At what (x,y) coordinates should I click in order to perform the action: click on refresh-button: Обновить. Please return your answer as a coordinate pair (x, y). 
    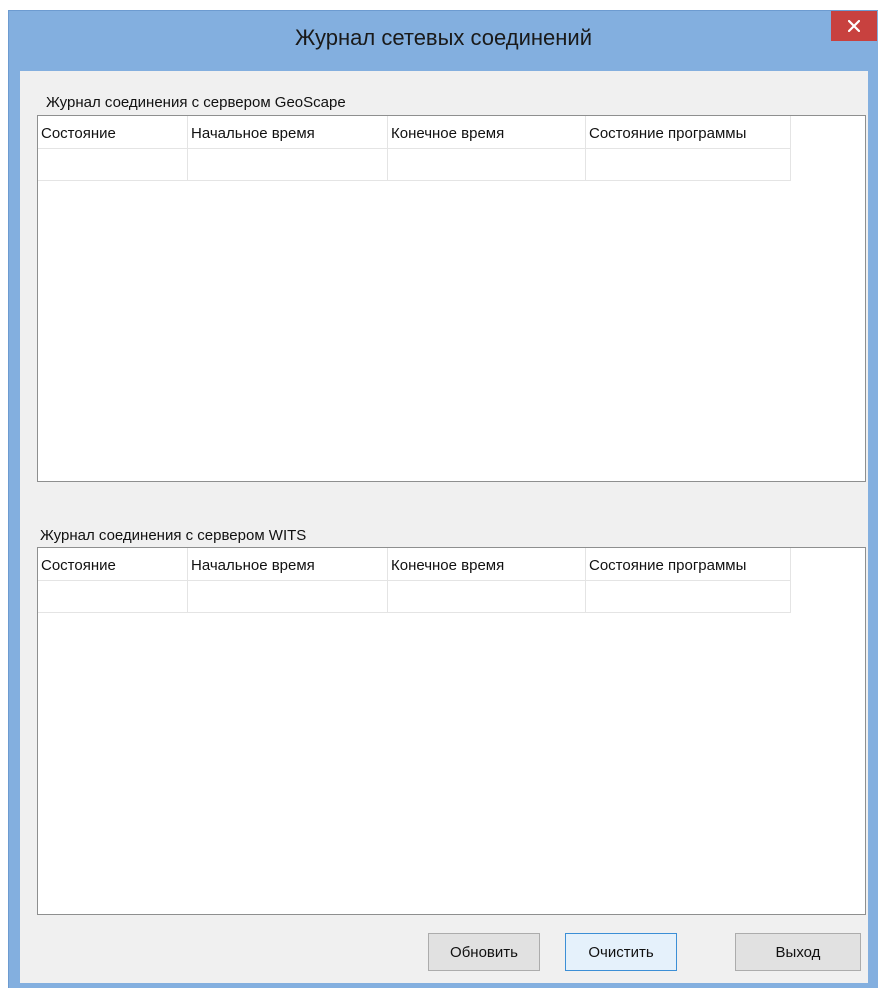
    Looking at the image, I should click on (484, 952).